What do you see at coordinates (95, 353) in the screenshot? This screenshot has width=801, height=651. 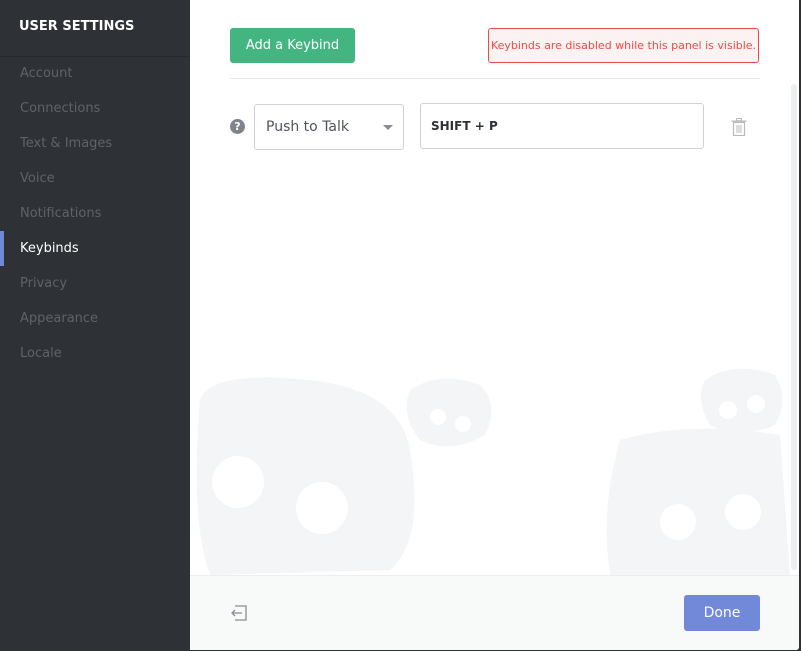 I see `sidebar-item-locale: Locale` at bounding box center [95, 353].